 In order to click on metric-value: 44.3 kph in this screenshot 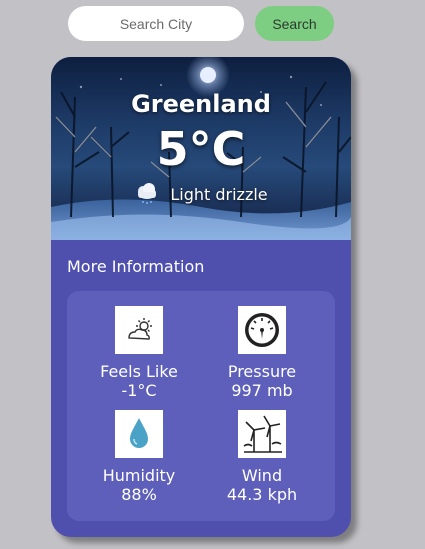, I will do `click(262, 494)`.